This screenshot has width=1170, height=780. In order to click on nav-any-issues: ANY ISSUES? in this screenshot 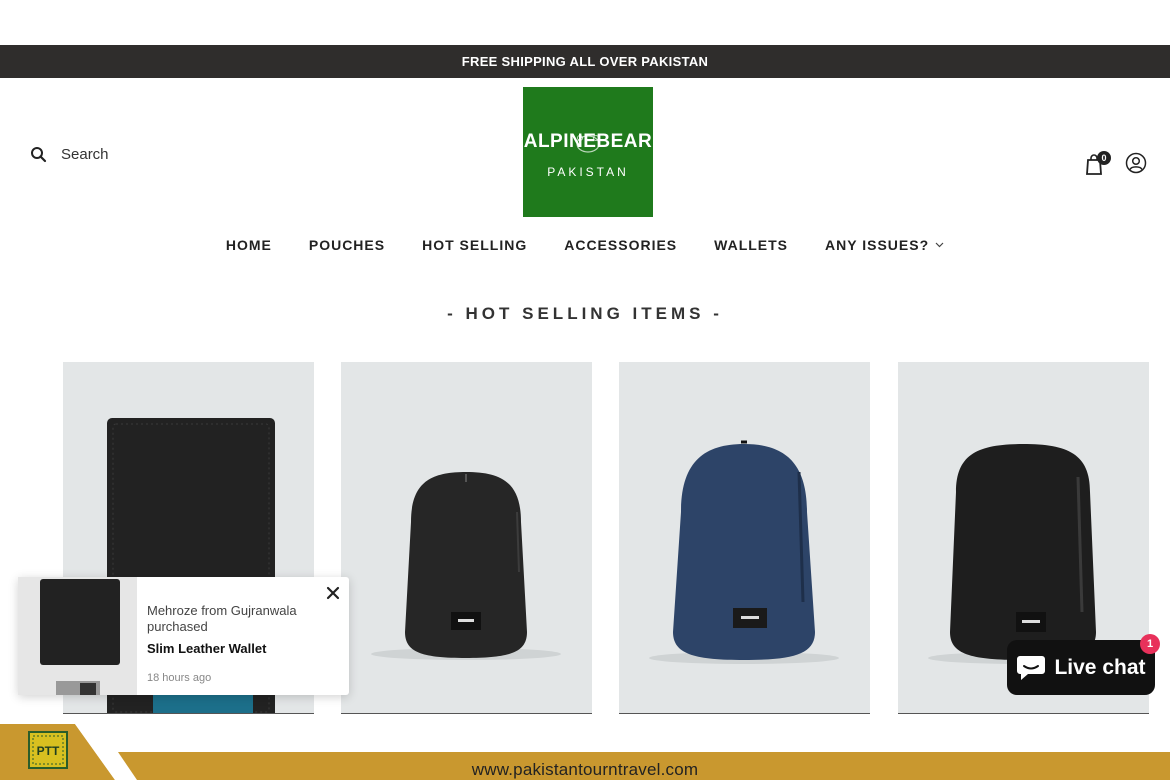, I will do `click(884, 245)`.